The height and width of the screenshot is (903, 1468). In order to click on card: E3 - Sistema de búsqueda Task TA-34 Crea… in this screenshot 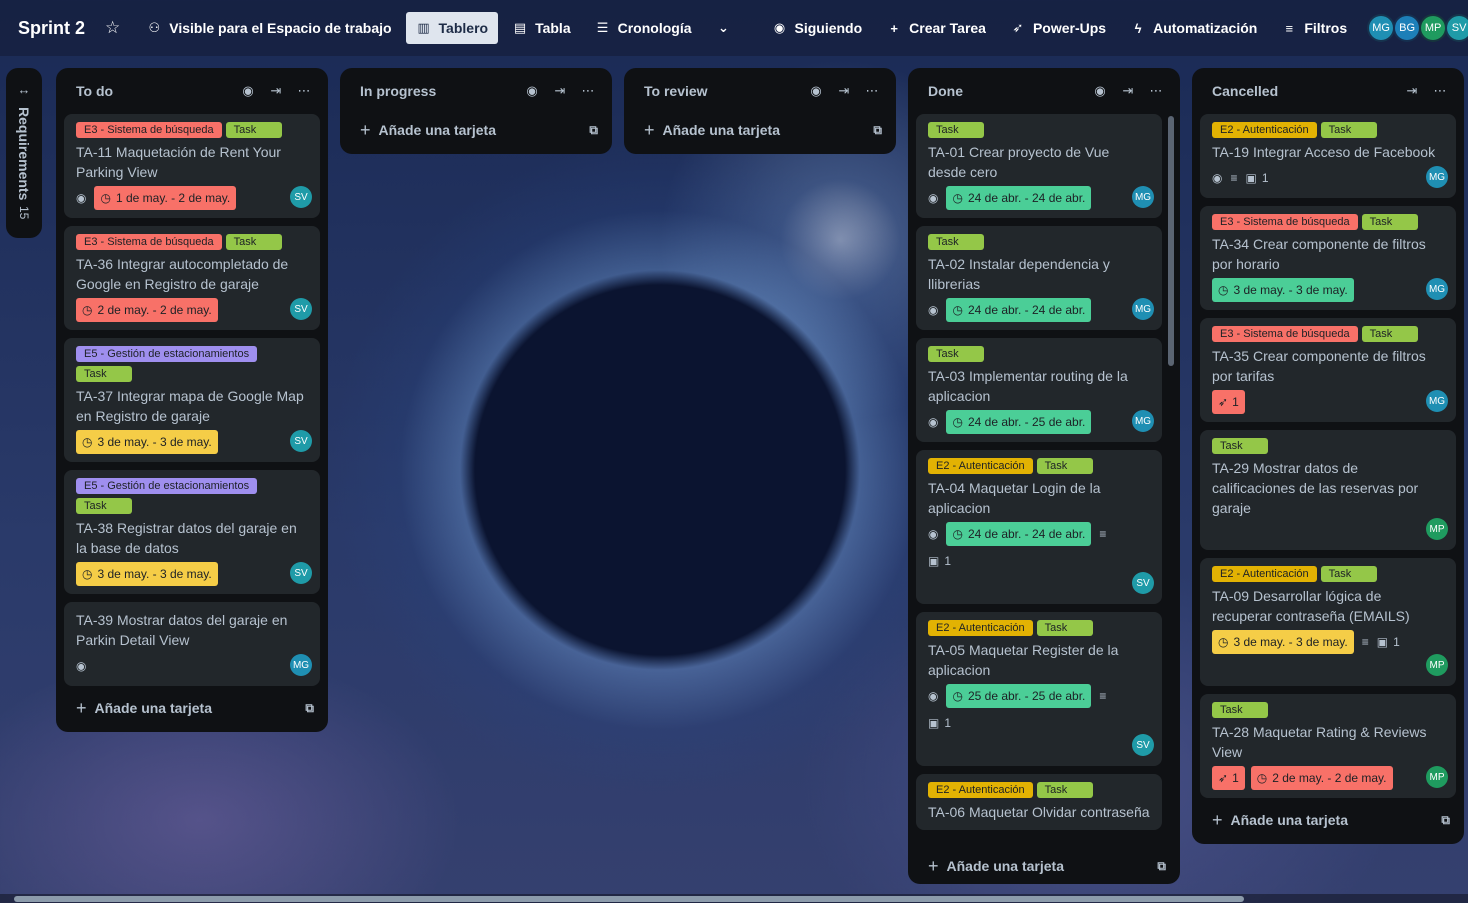, I will do `click(1328, 258)`.